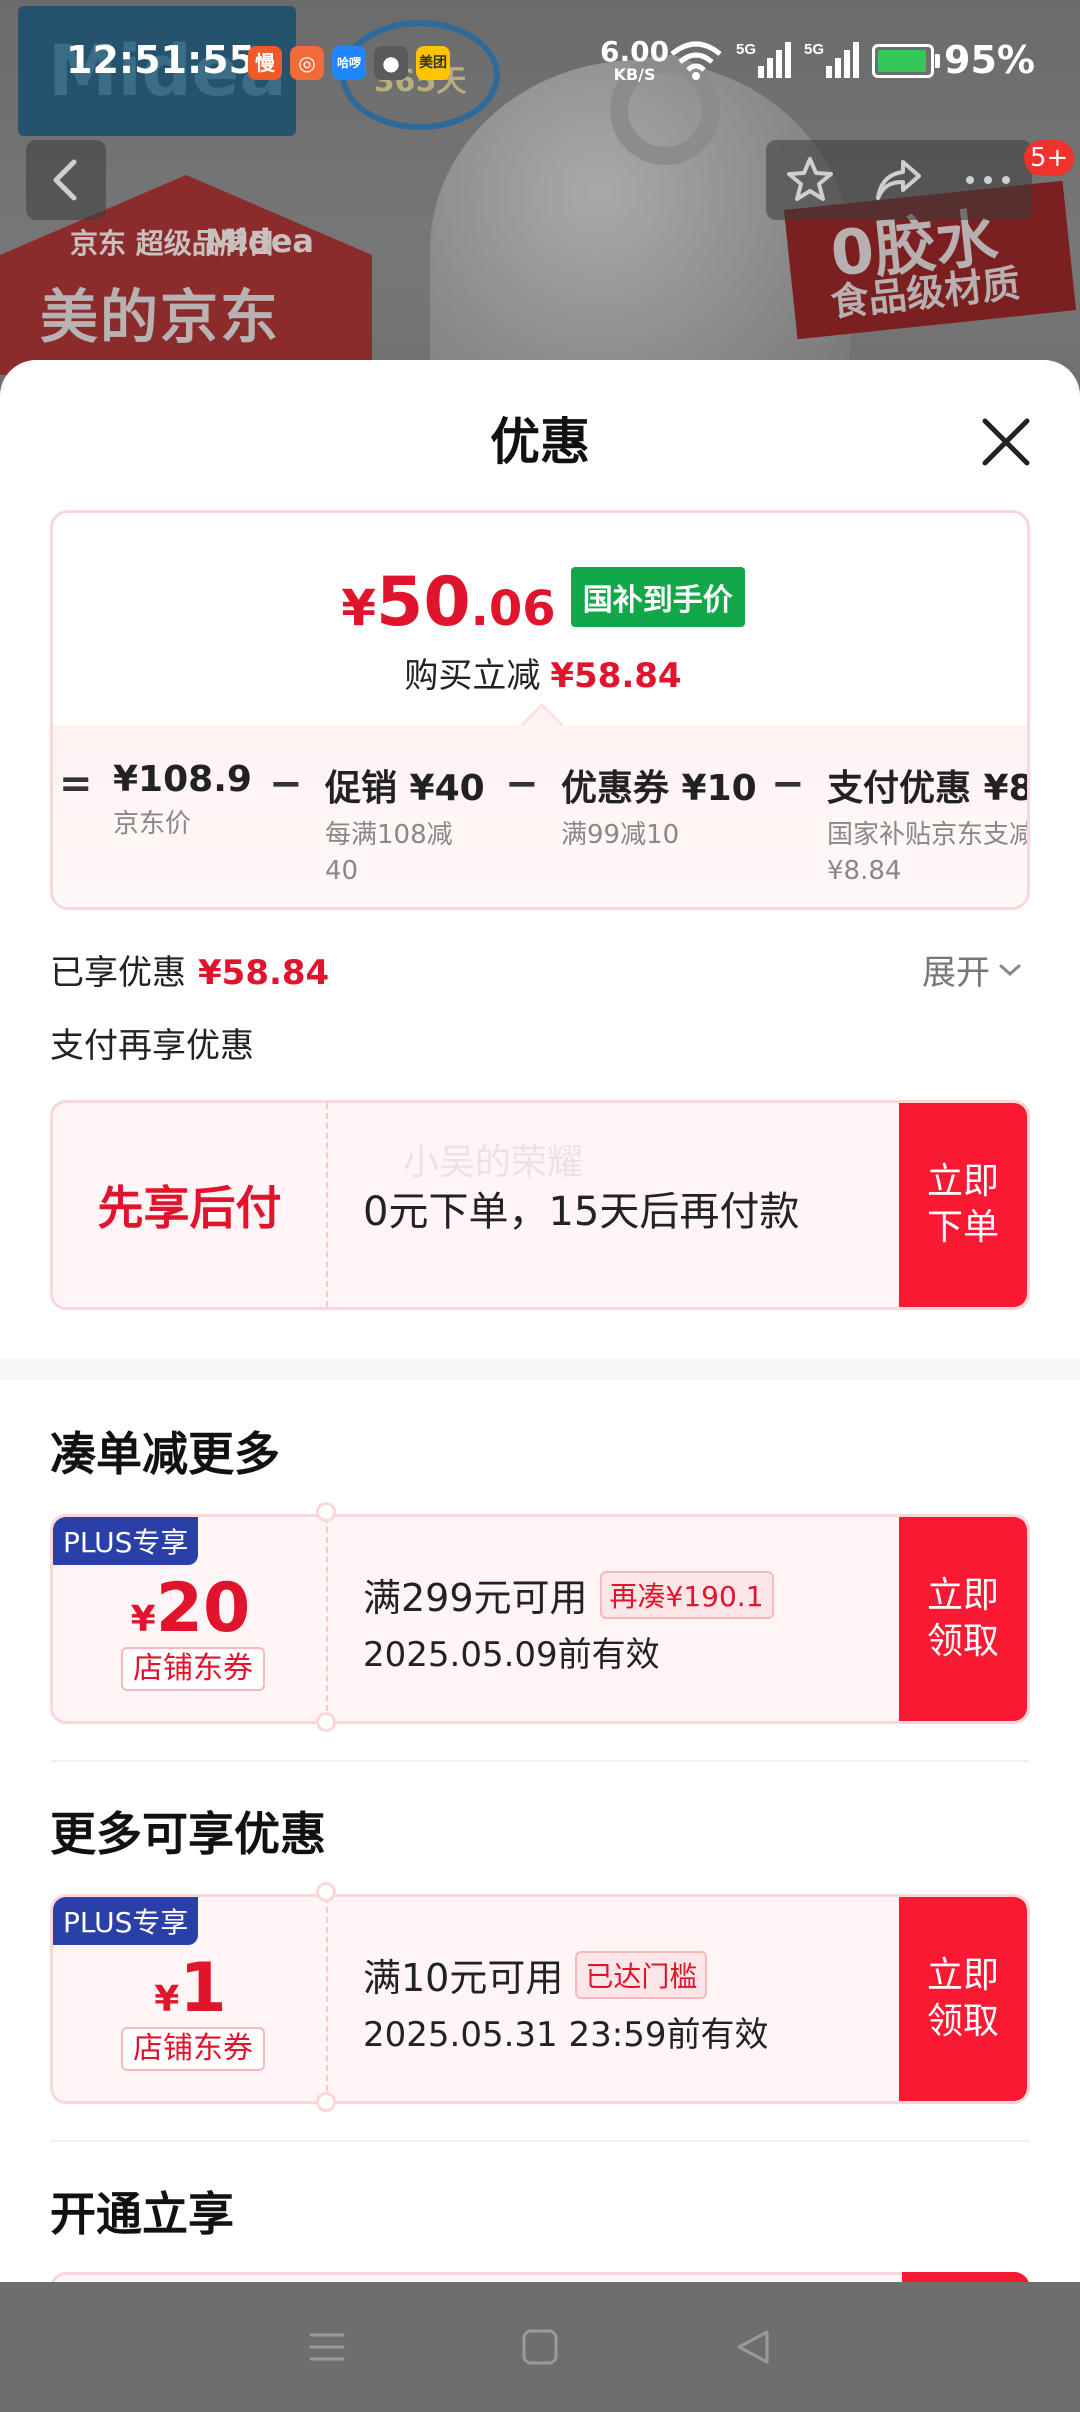 The image size is (1080, 2412). I want to click on order-now-button: 立即下单, so click(963, 1205).